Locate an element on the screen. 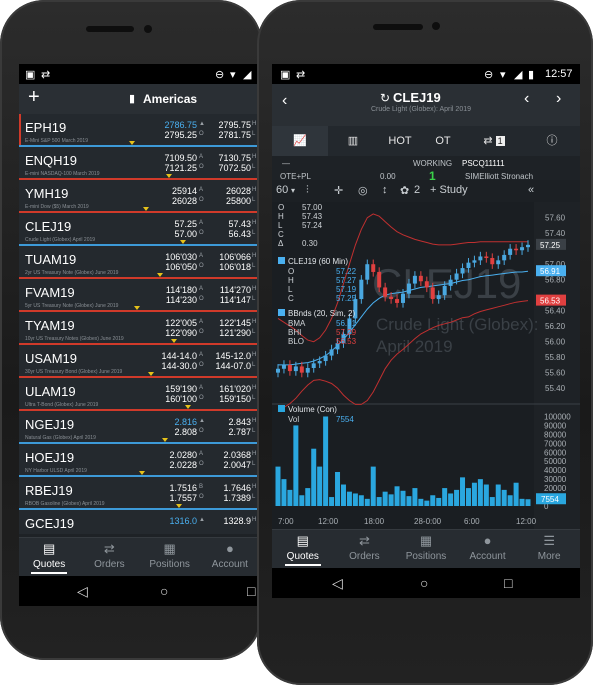 This screenshot has width=593, height=685. interval-dropdown-icon: ▾ is located at coordinates (293, 190).